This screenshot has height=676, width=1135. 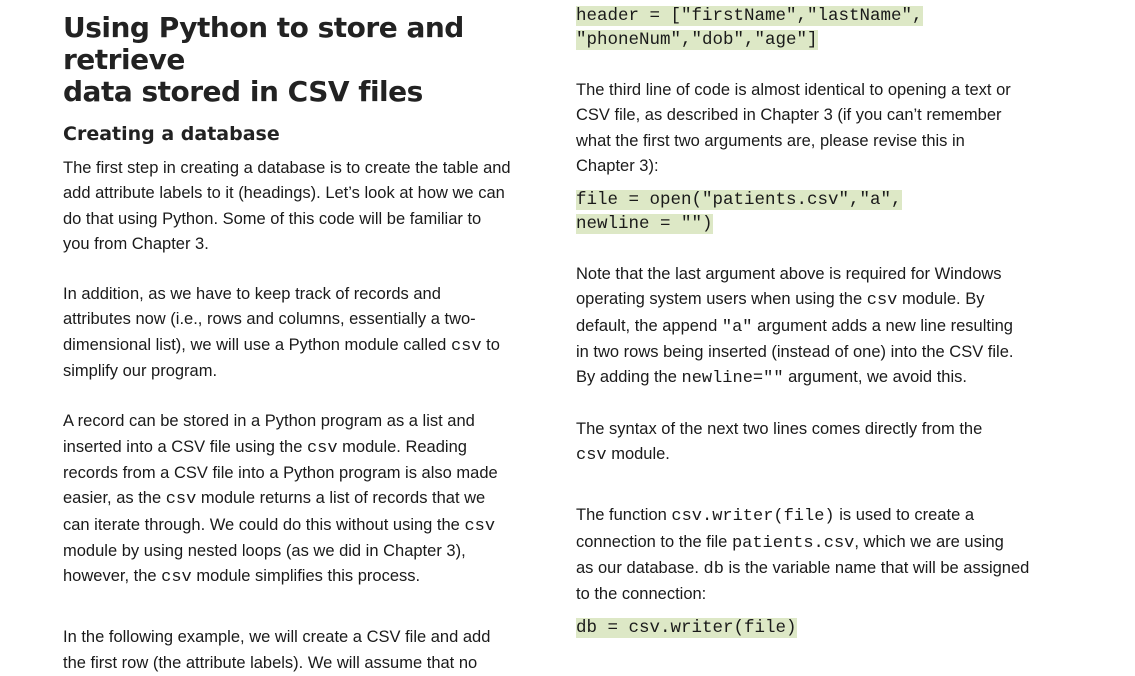 What do you see at coordinates (732, 379) in the screenshot?
I see `inline-code: newline=""` at bounding box center [732, 379].